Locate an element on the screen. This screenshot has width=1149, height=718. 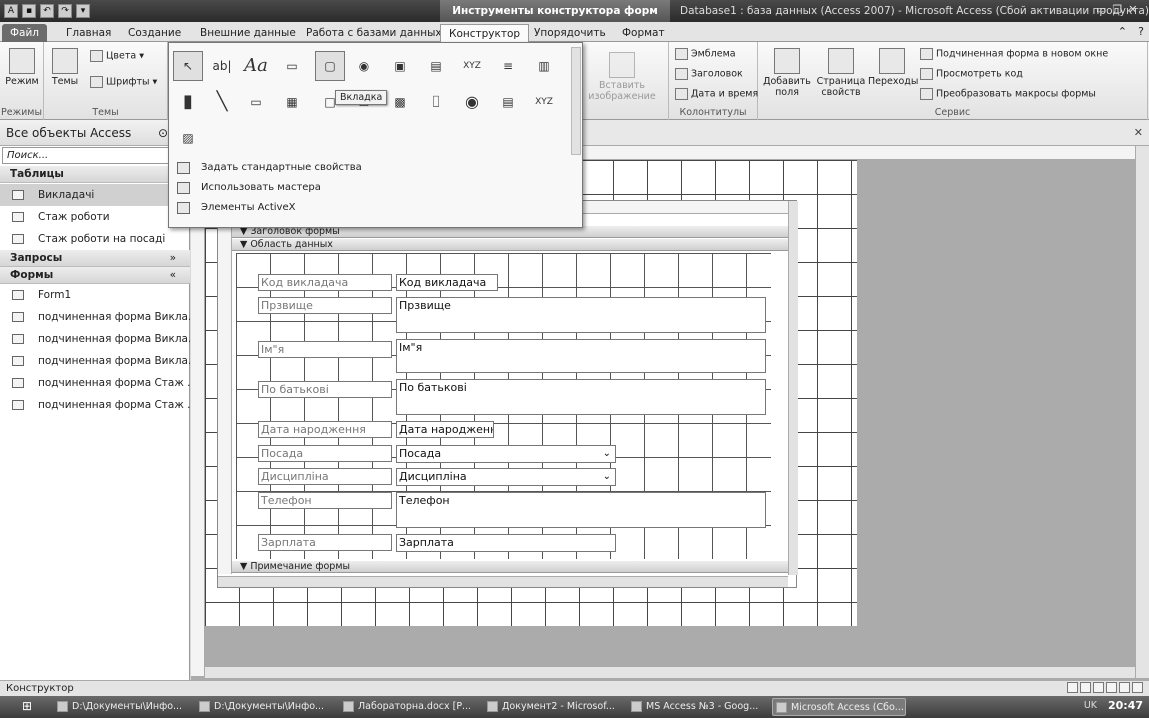
label-control: Дата народження is located at coordinates (325, 429).